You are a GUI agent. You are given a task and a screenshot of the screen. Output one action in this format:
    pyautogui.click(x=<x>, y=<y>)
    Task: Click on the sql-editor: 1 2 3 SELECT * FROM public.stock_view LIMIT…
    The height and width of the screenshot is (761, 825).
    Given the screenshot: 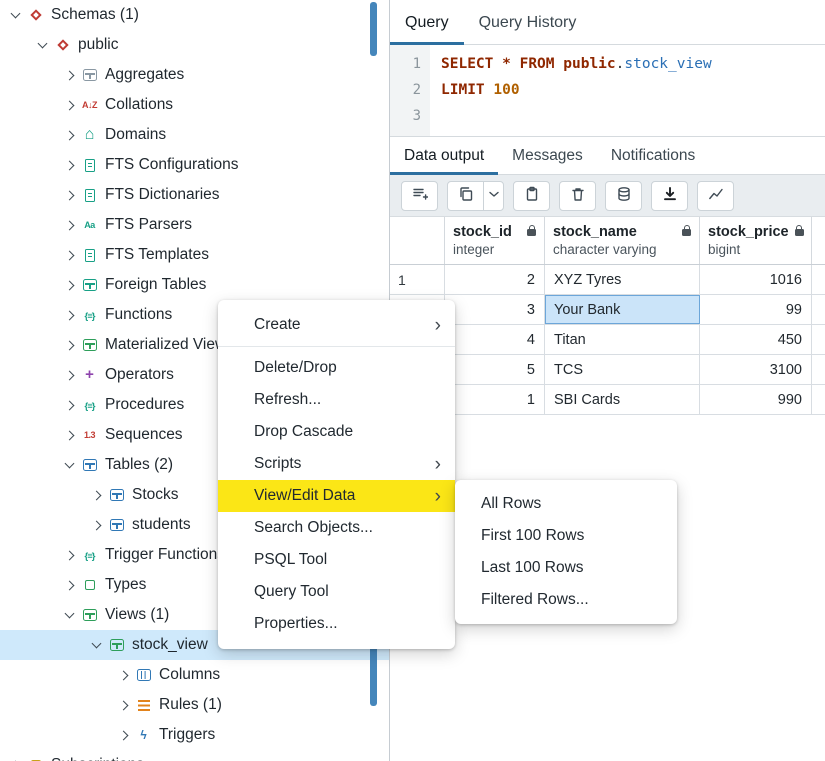 What is the action you would take?
    pyautogui.click(x=607, y=91)
    